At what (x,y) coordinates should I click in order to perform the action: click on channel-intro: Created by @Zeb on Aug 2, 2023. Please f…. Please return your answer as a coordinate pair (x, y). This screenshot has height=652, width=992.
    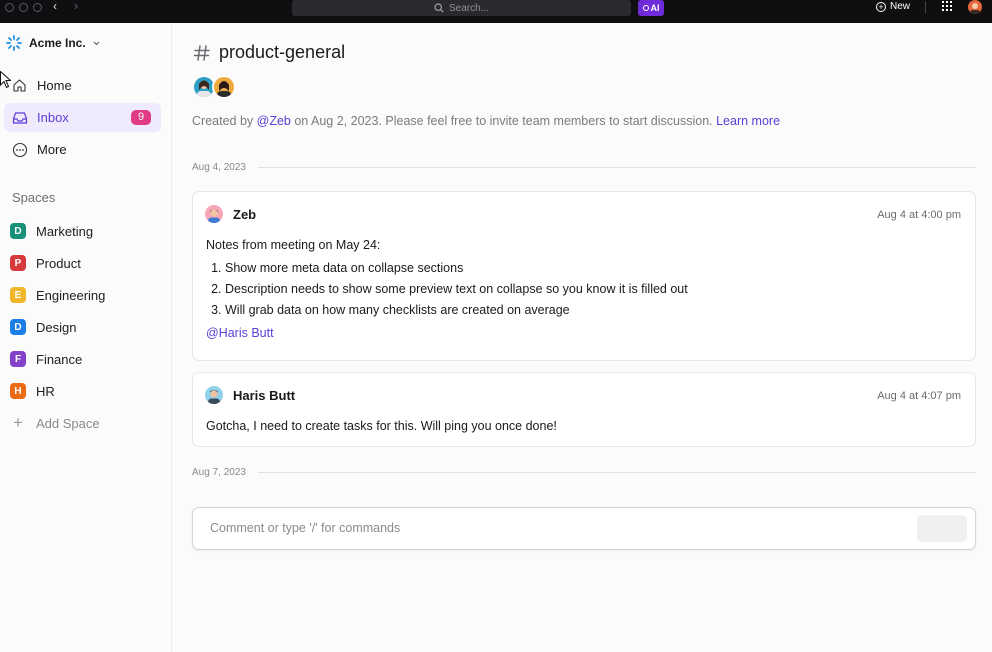
    Looking at the image, I should click on (486, 121).